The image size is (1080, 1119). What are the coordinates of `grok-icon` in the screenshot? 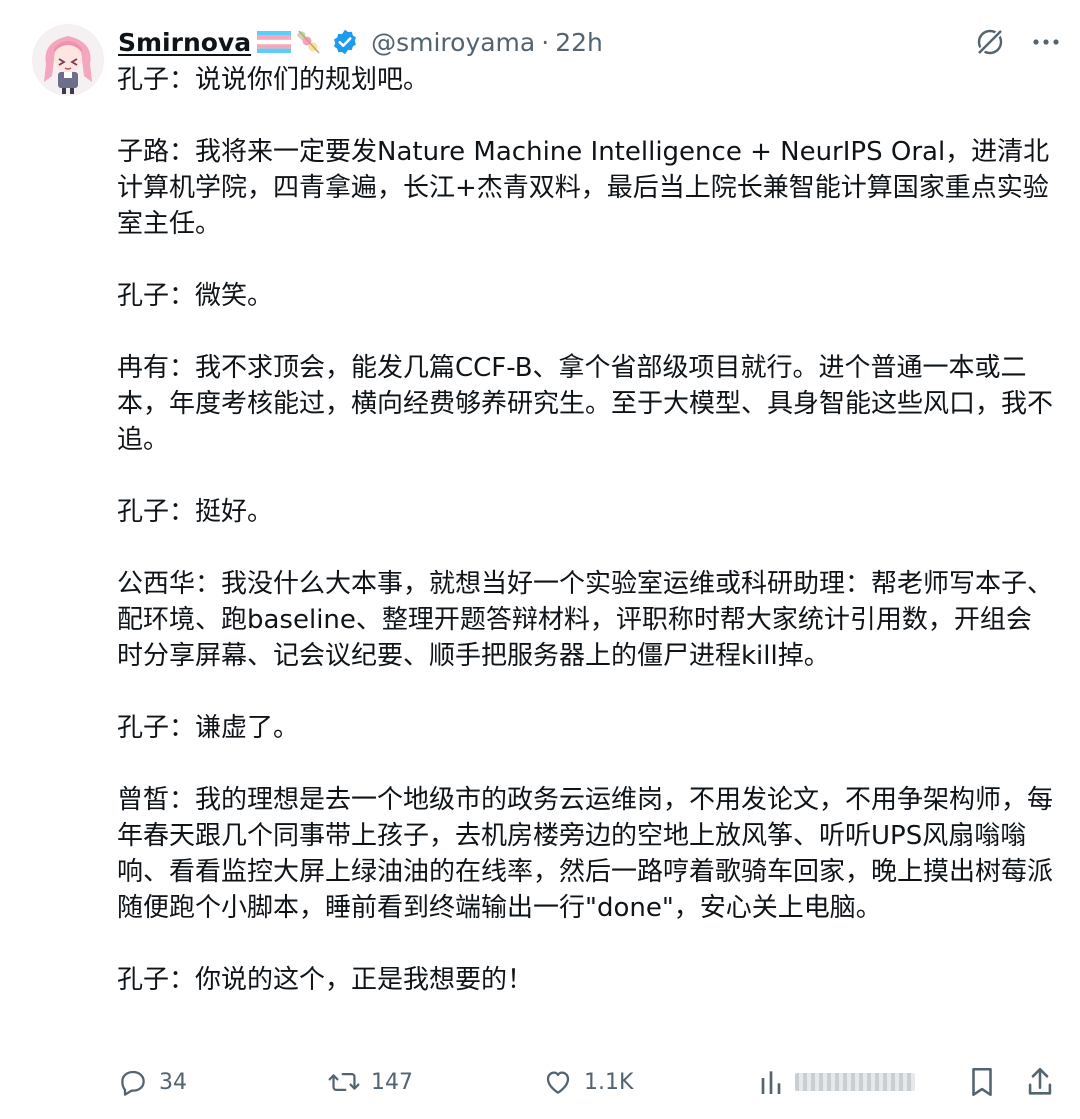 It's located at (990, 42).